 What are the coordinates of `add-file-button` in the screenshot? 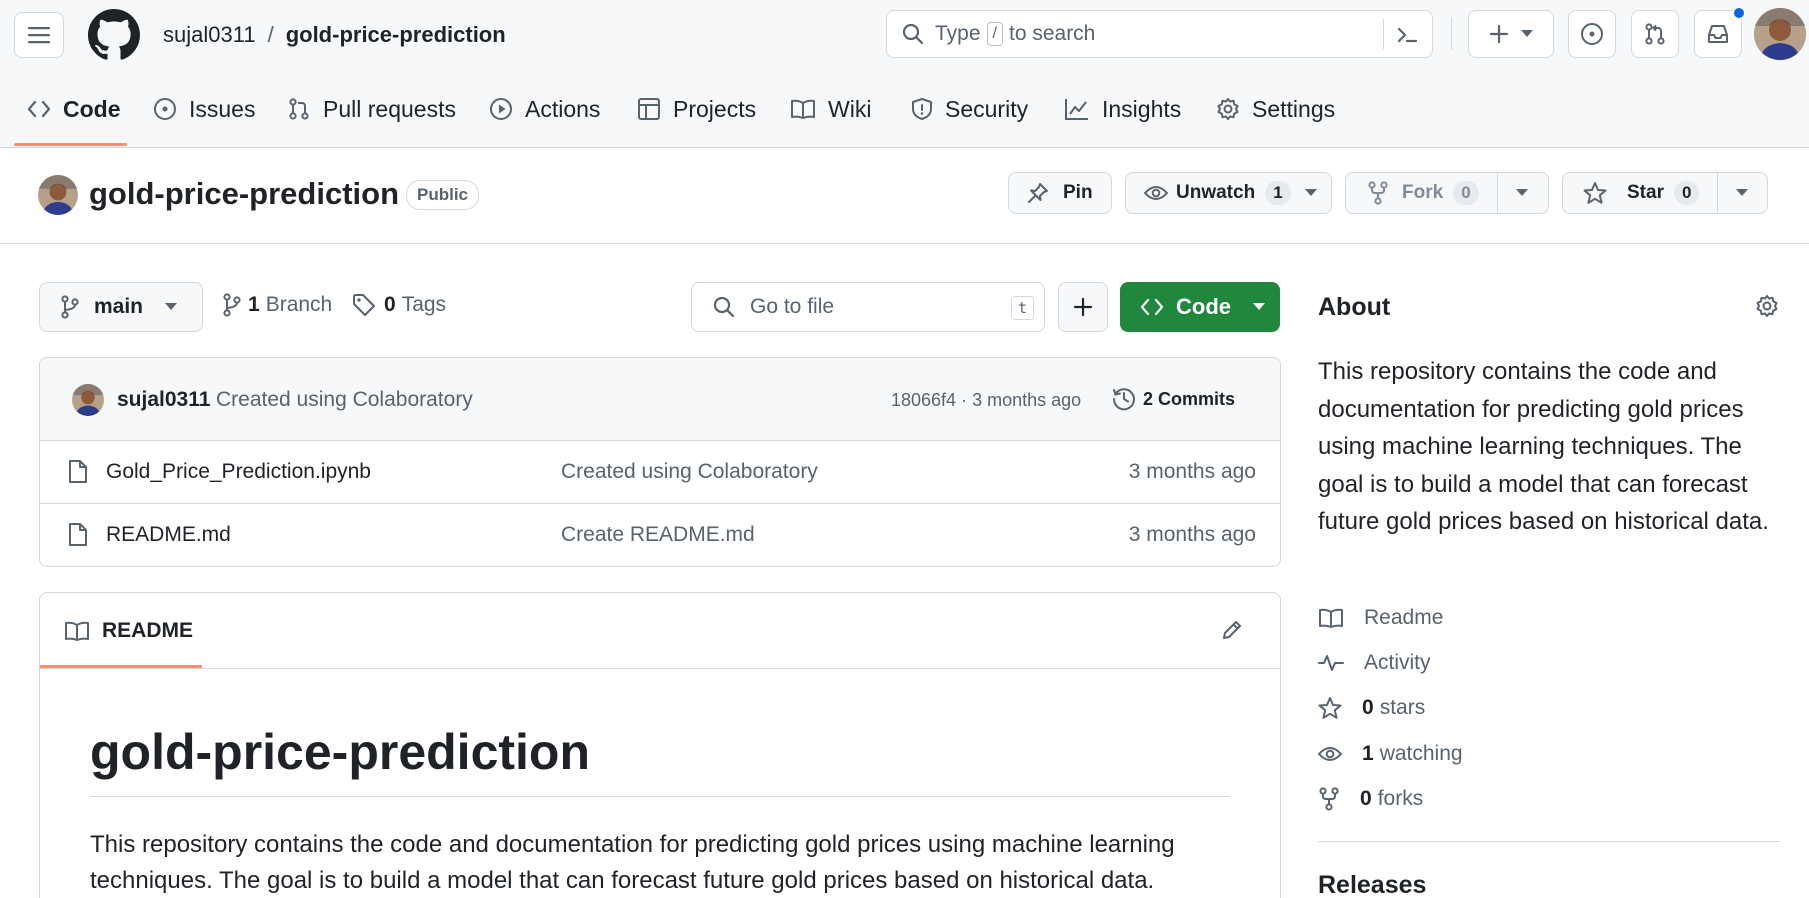 It's located at (1083, 307).